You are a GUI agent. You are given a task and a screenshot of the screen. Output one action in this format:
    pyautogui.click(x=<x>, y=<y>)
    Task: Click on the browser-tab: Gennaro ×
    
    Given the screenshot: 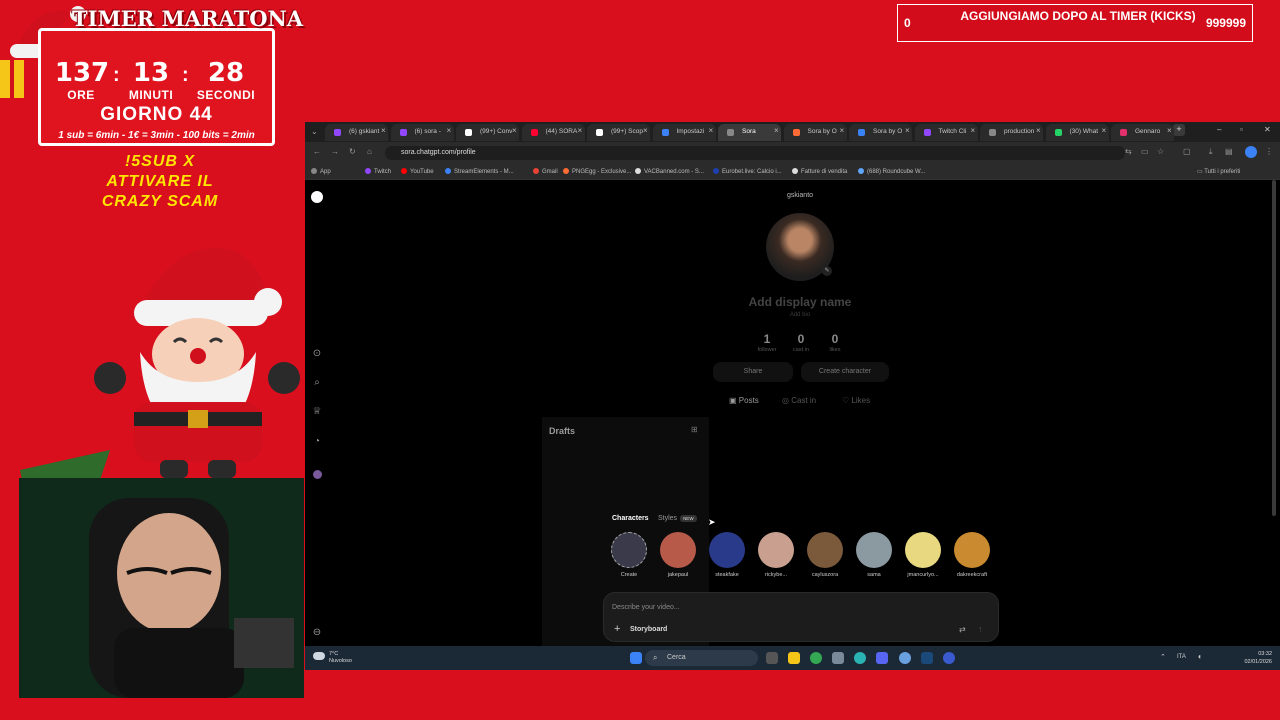 What is the action you would take?
    pyautogui.click(x=1142, y=132)
    